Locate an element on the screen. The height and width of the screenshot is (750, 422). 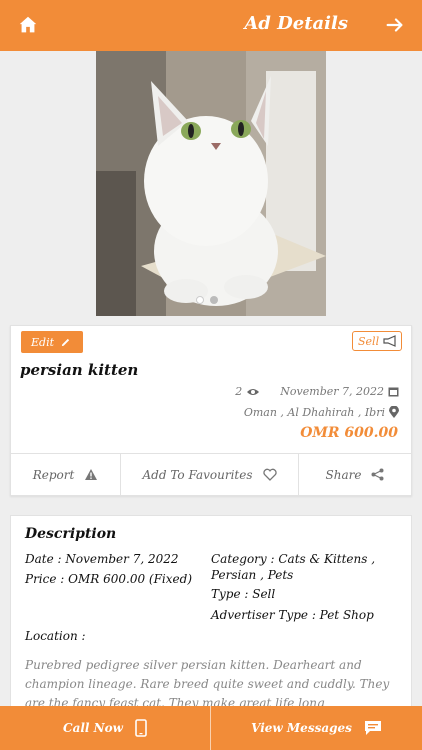
detail-advertiser-type: Advertiser Type : Pet Shop is located at coordinates (292, 615).